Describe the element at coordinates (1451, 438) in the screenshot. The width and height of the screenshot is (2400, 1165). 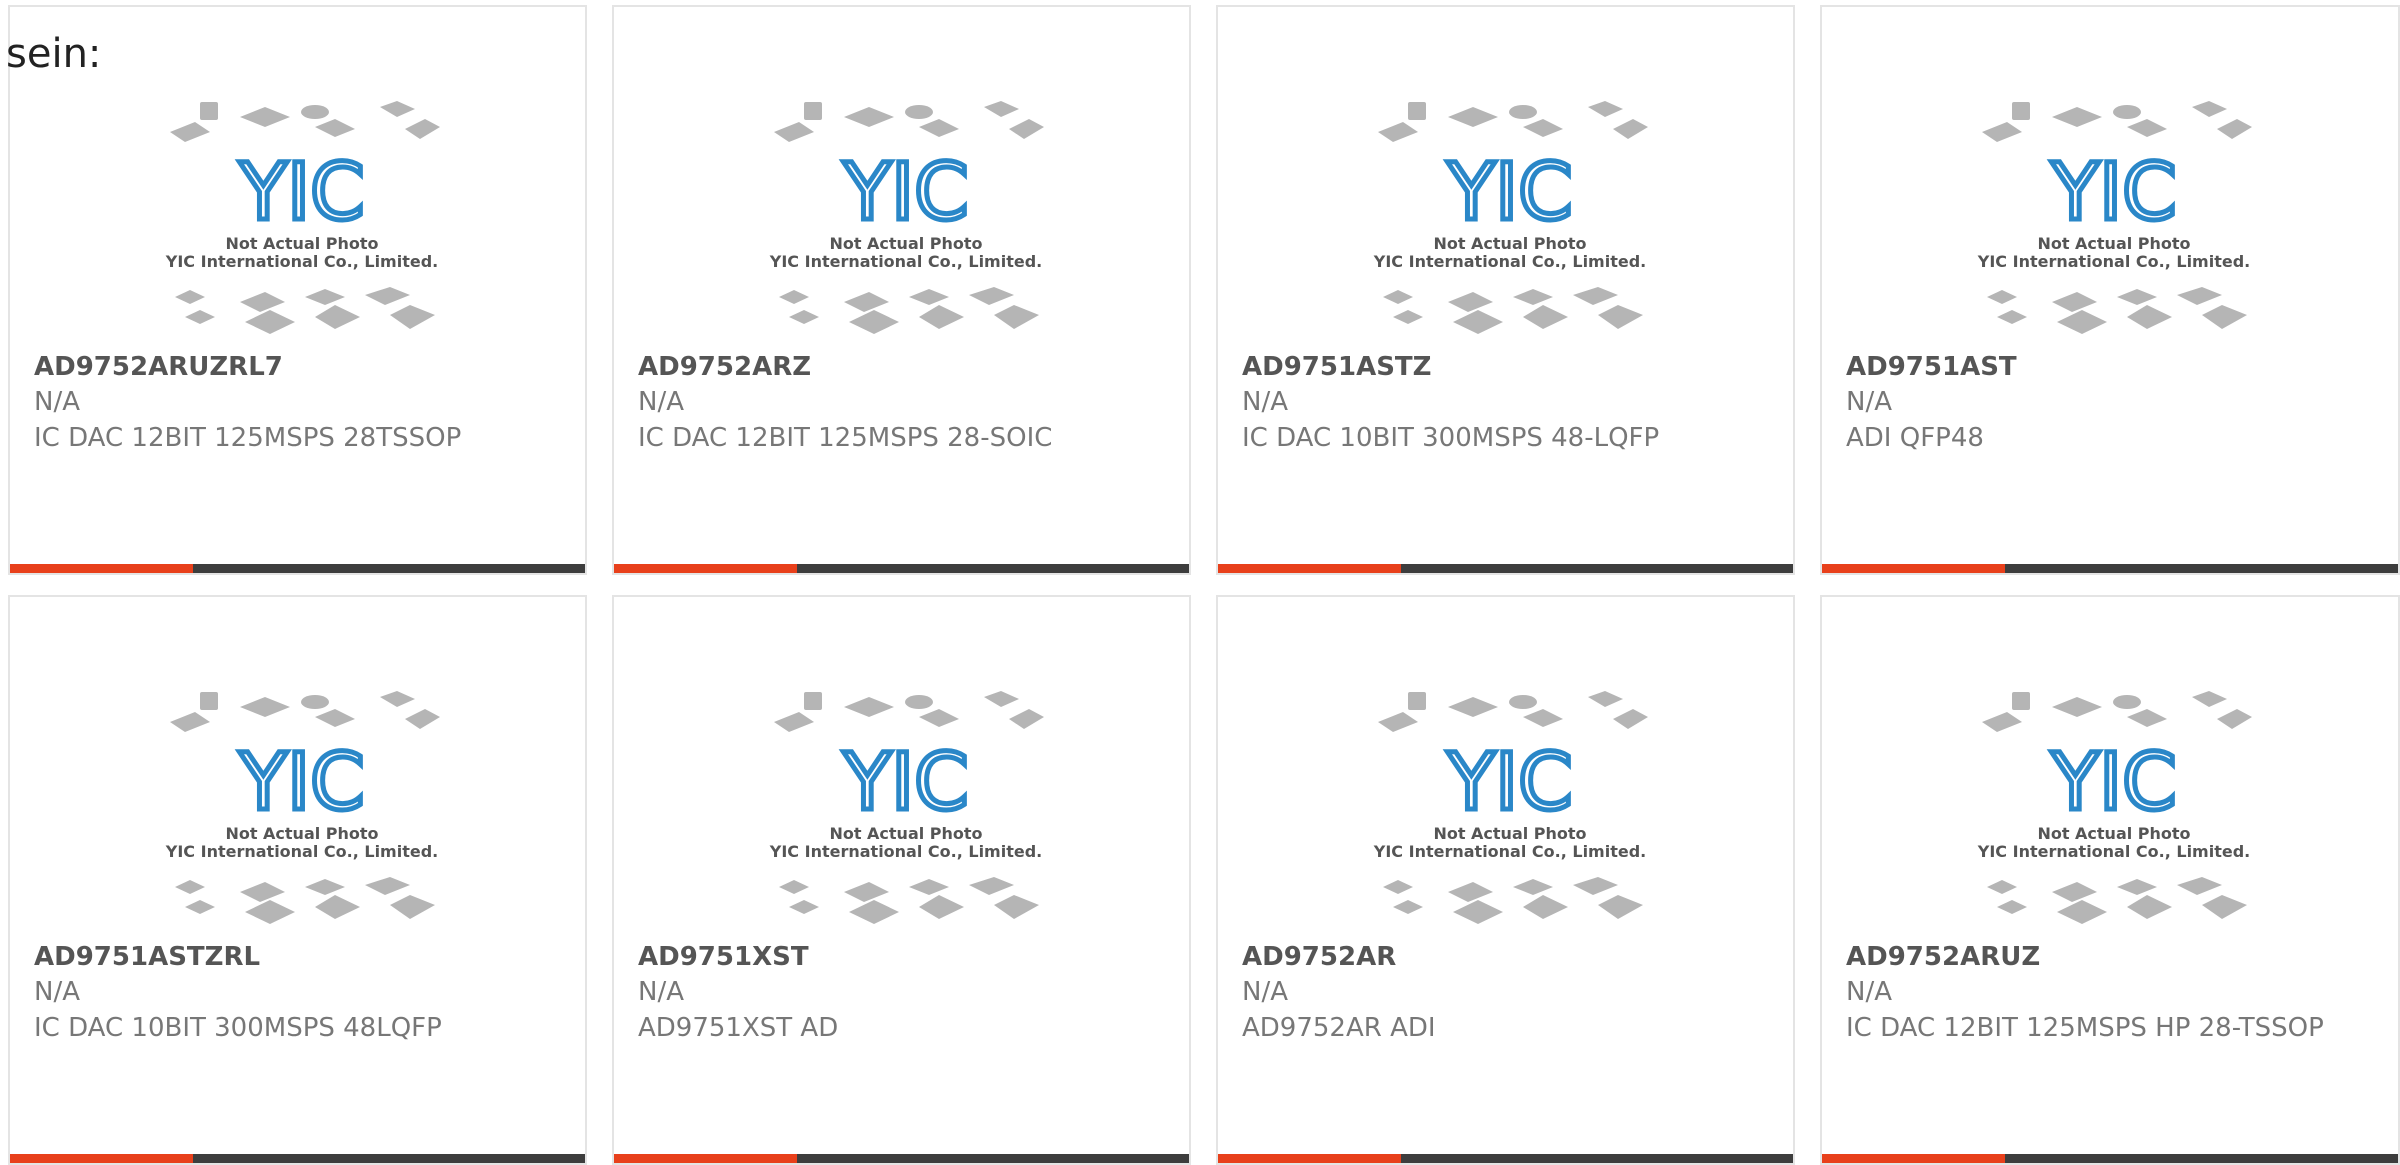
I see `product-description: IC DAC 10BIT 300MSPS 48-LQFP` at that location.